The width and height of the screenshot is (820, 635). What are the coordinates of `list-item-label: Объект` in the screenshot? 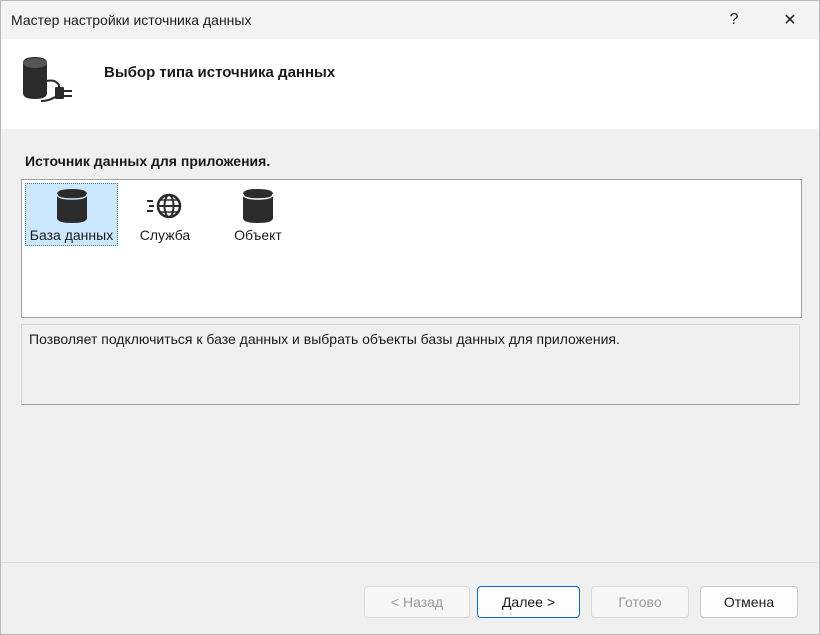 It's located at (258, 235).